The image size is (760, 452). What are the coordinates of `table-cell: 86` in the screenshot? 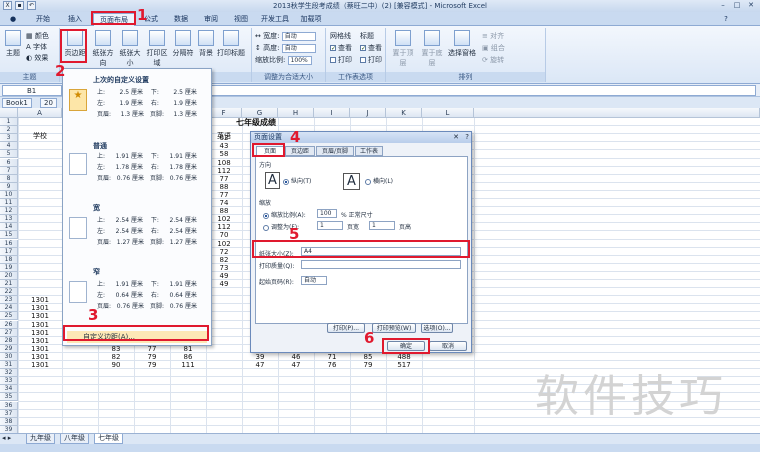 It's located at (188, 357).